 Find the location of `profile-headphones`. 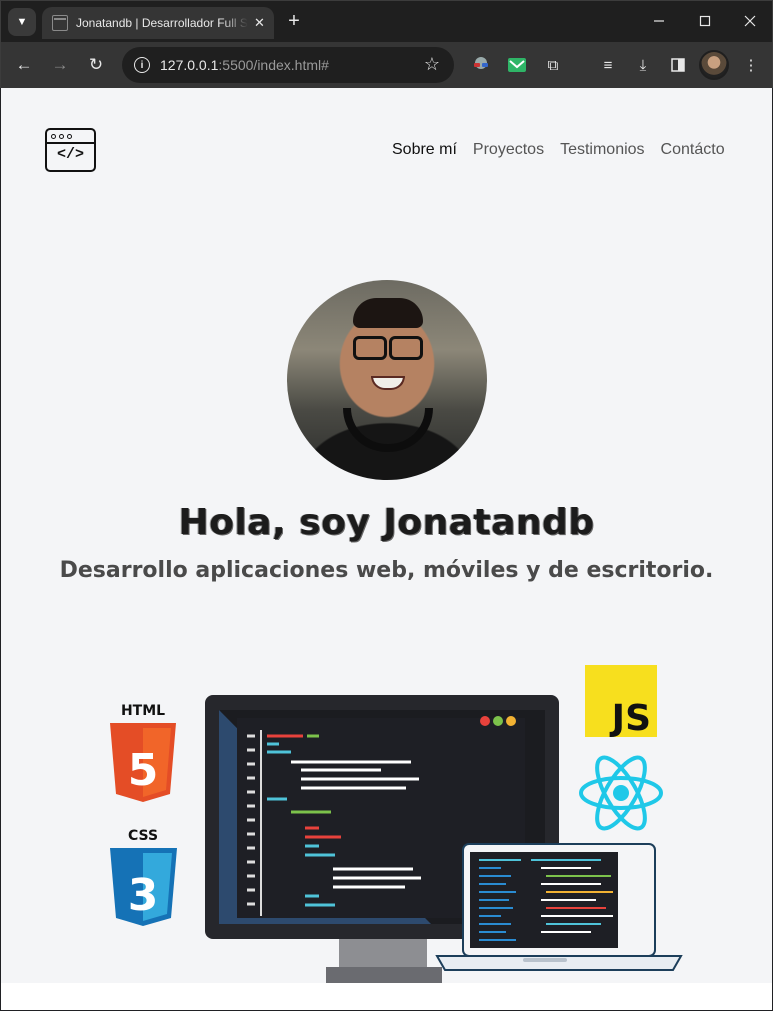

profile-headphones is located at coordinates (388, 430).